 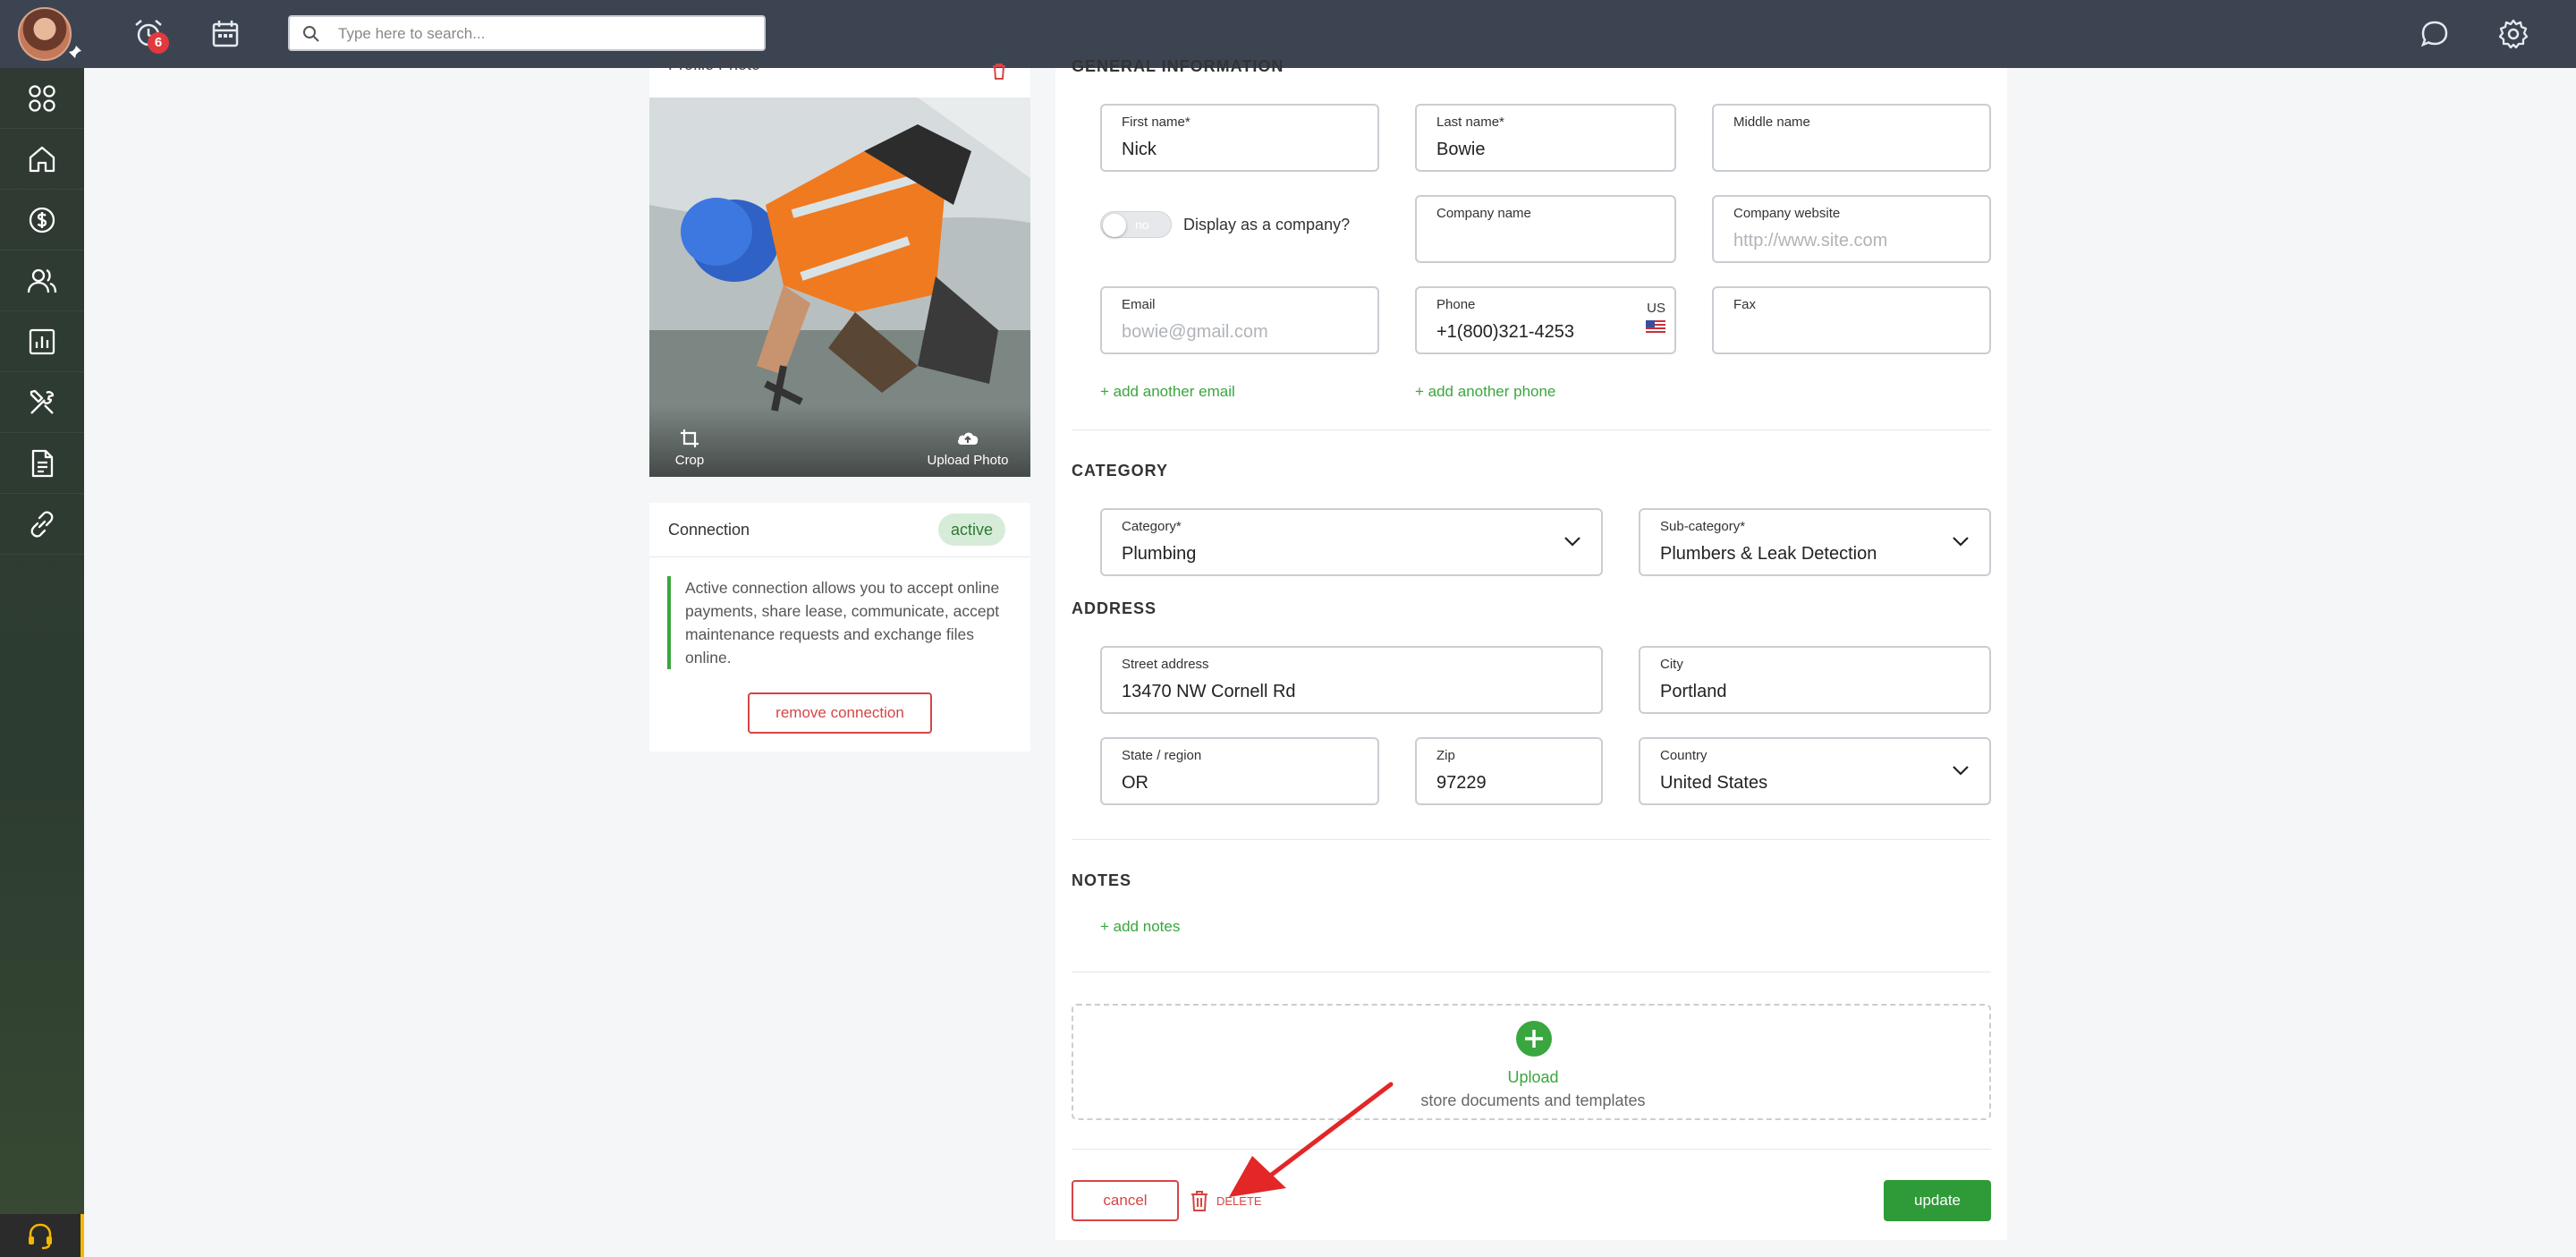 I want to click on sidebar-item-connections, so click(x=42, y=524).